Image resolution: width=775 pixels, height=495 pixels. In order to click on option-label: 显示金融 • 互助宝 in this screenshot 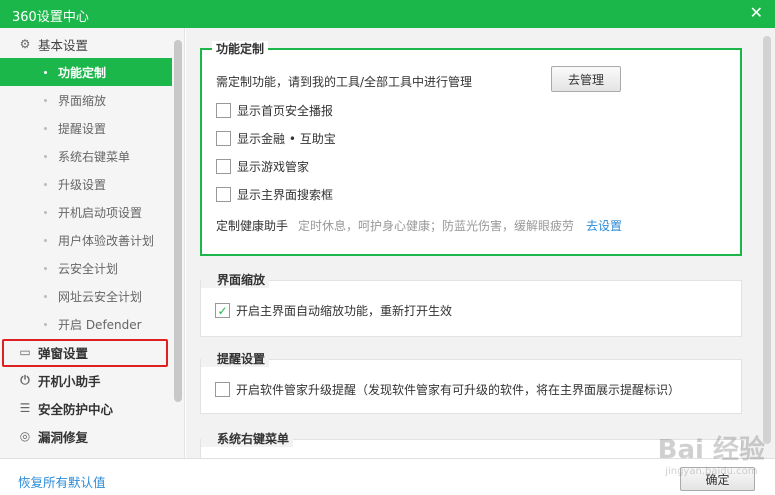, I will do `click(286, 139)`.